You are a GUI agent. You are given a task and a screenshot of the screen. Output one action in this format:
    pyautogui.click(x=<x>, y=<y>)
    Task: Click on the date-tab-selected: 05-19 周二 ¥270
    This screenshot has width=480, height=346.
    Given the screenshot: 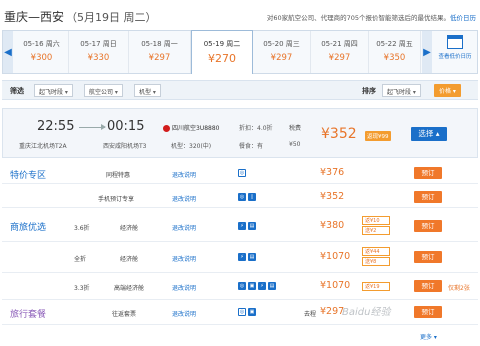 What is the action you would take?
    pyautogui.click(x=222, y=52)
    